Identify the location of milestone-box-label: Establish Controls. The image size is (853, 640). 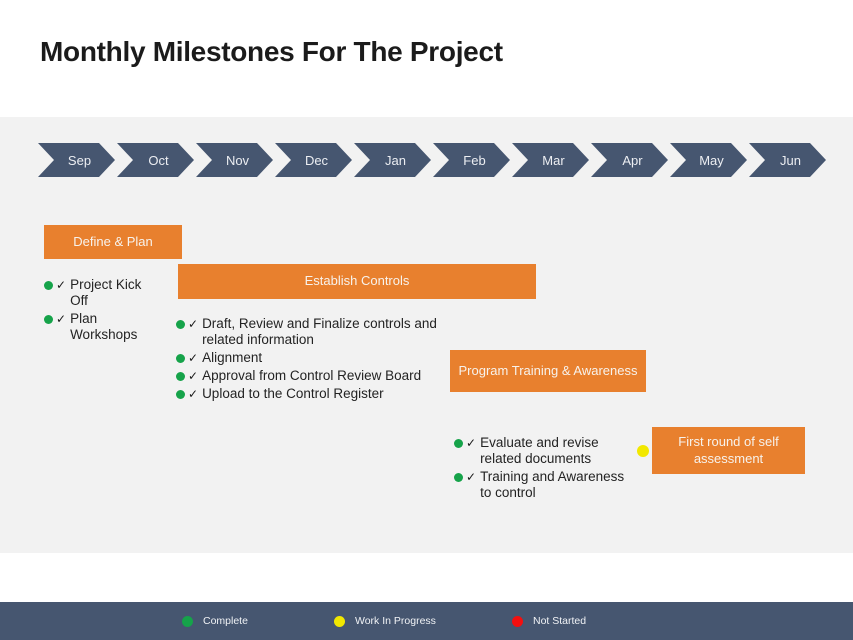
(357, 281).